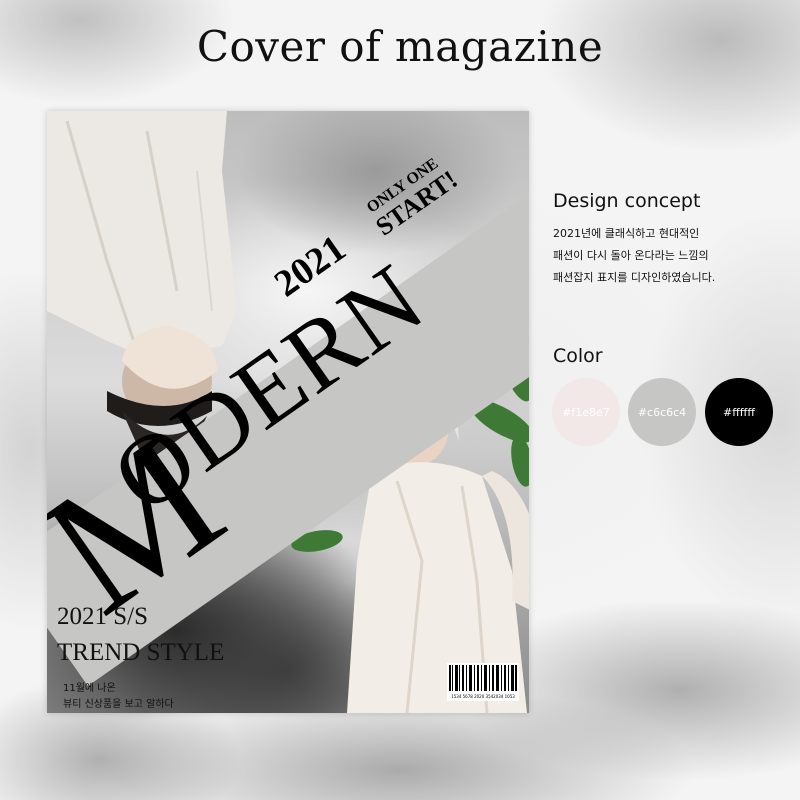 This screenshot has width=800, height=800. I want to click on concept-line-2: 패션이 다시 돌아 온다라는 느낌의, so click(631, 255).